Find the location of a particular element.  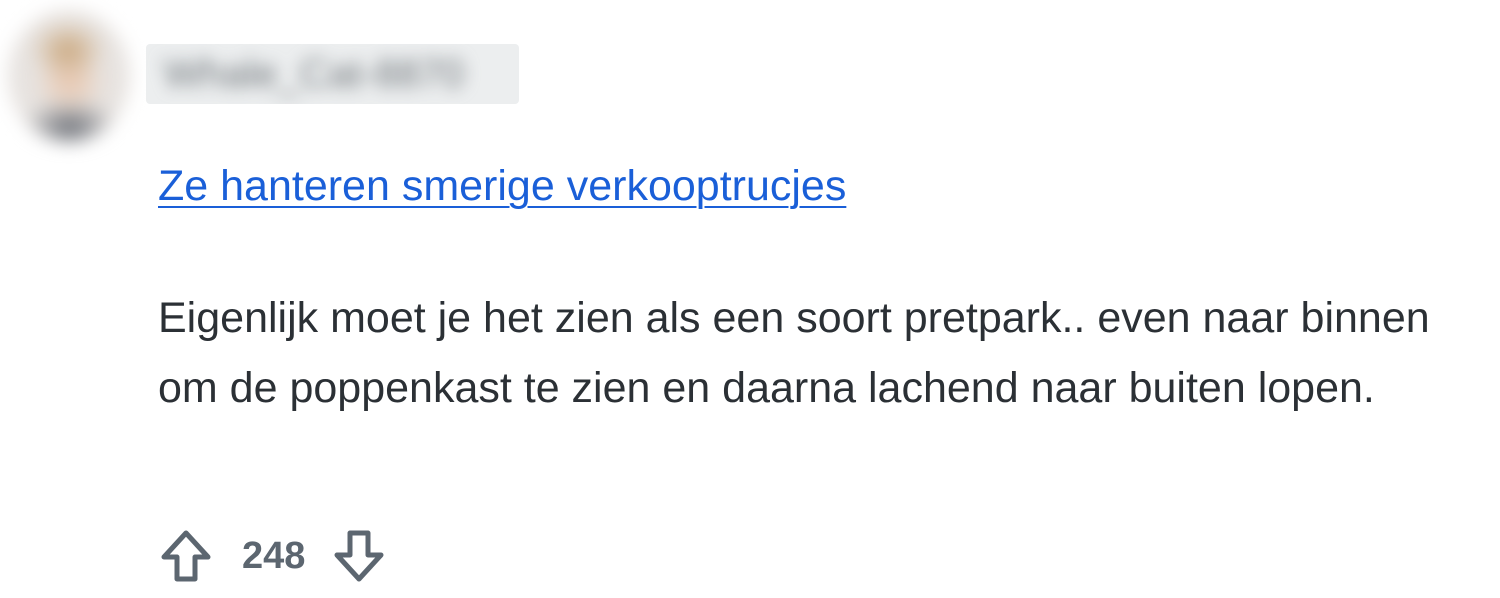

downvote-button is located at coordinates (359, 556).